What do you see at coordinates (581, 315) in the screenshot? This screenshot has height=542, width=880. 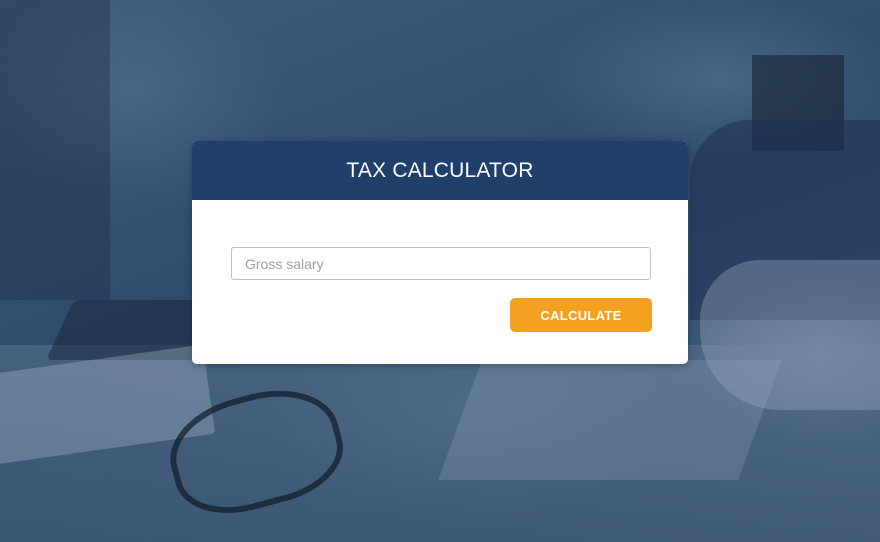 I see `calculate-button: CALCULATE` at bounding box center [581, 315].